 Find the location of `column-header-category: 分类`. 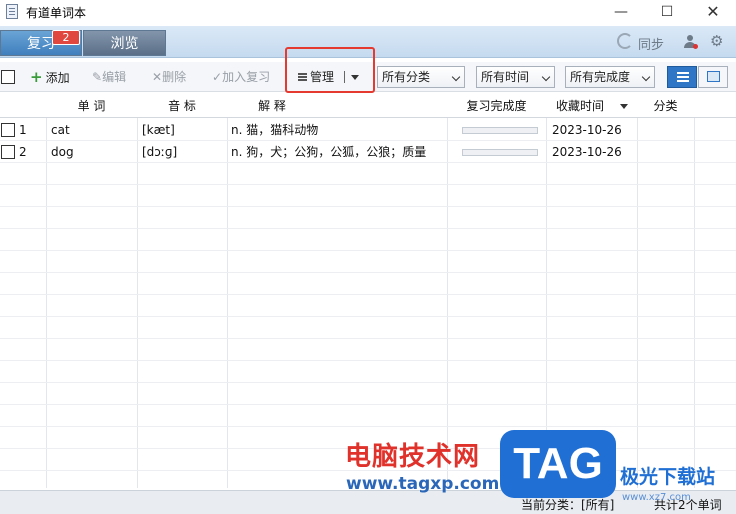

column-header-category: 分类 is located at coordinates (665, 106).